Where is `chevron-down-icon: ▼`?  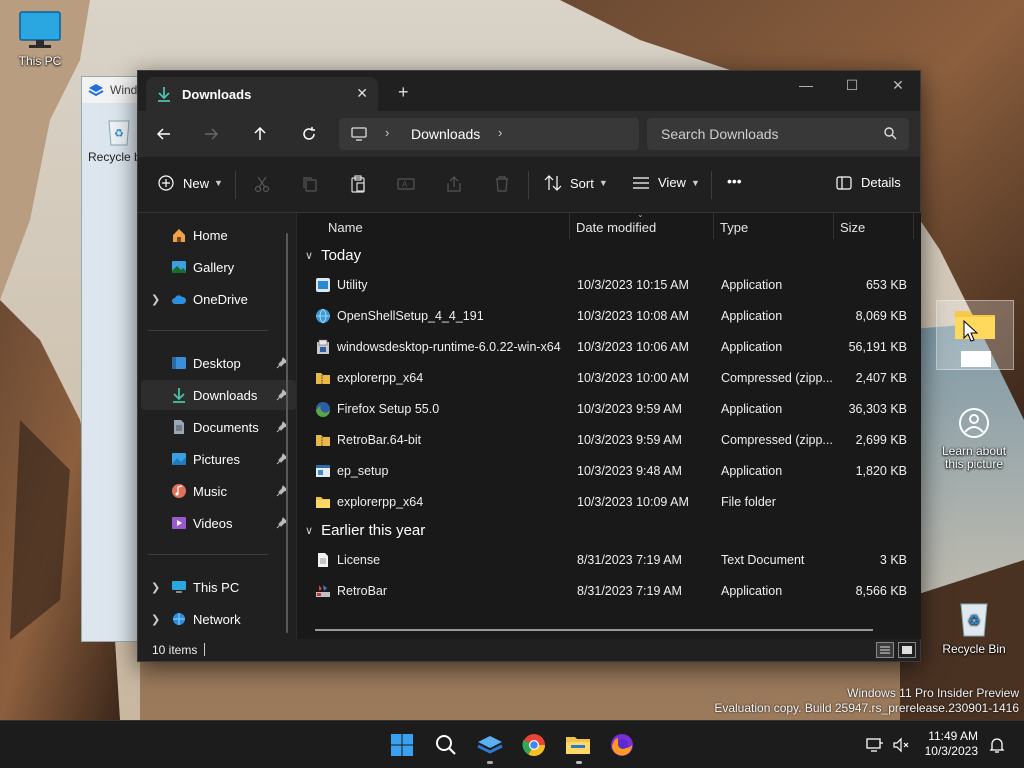 chevron-down-icon: ▼ is located at coordinates (603, 183).